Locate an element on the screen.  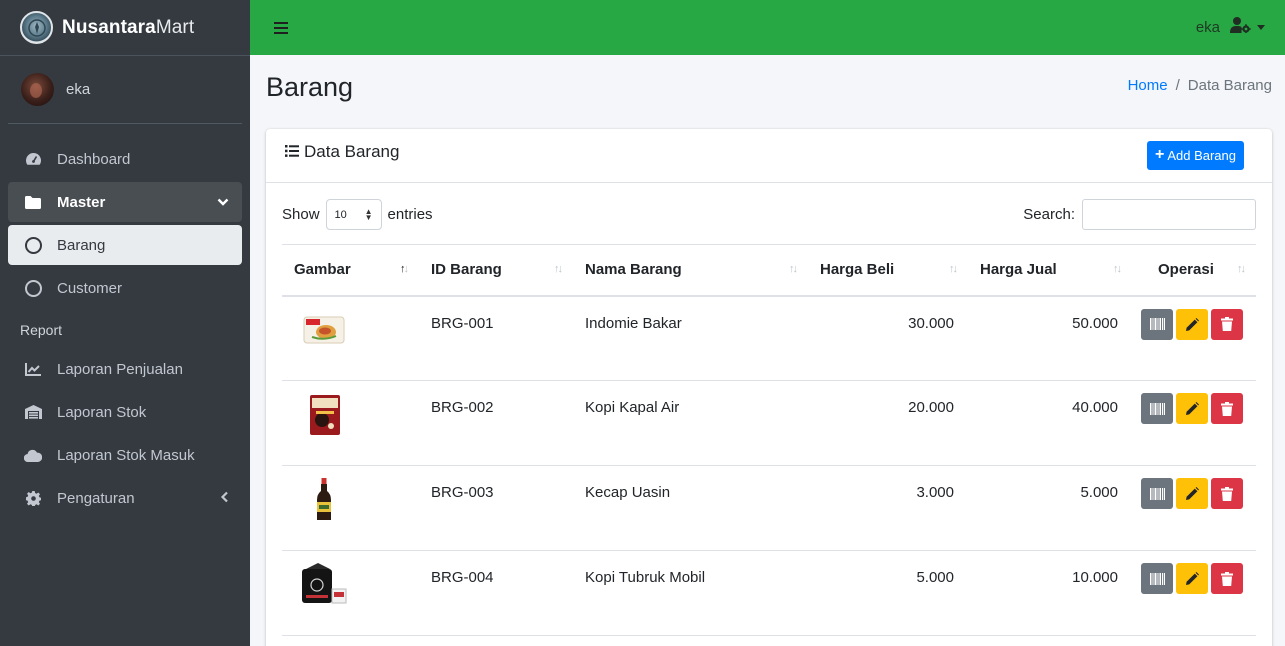
sidebar-item-master: Master is located at coordinates (125, 202).